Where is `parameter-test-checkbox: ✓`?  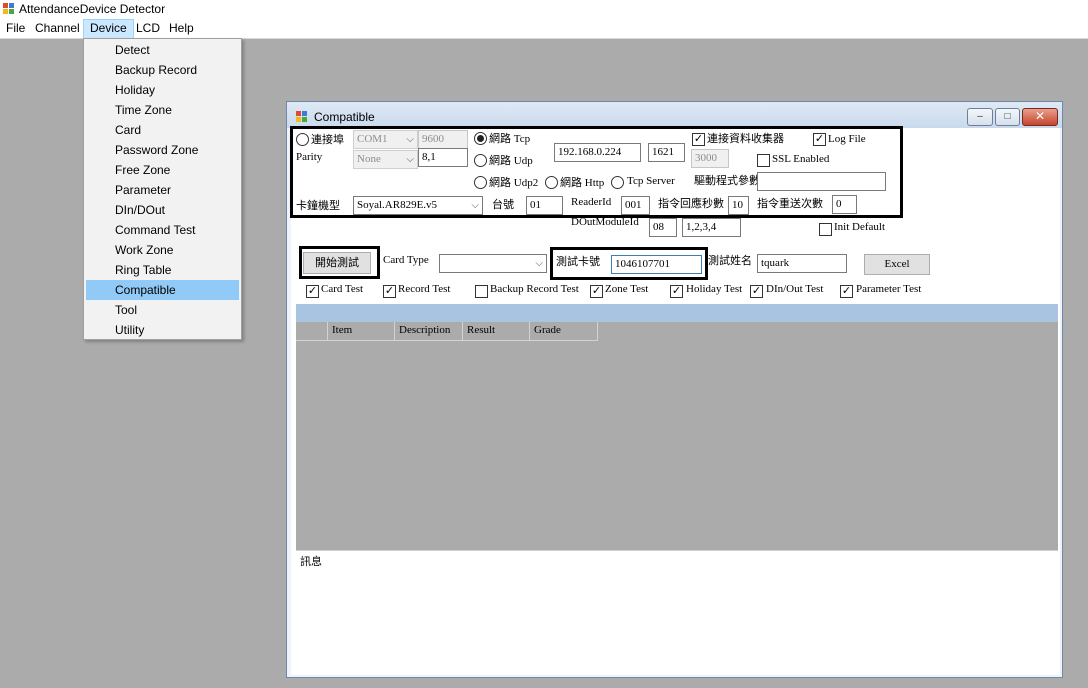
parameter-test-checkbox: ✓ is located at coordinates (846, 291).